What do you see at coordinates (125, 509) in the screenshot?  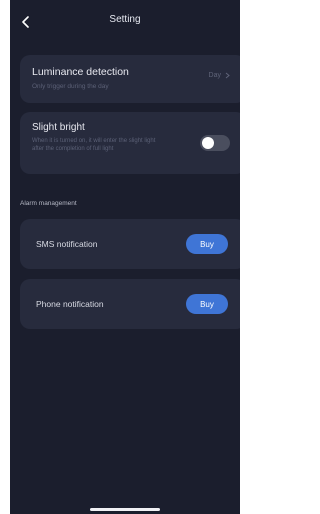 I see `home-indicator` at bounding box center [125, 509].